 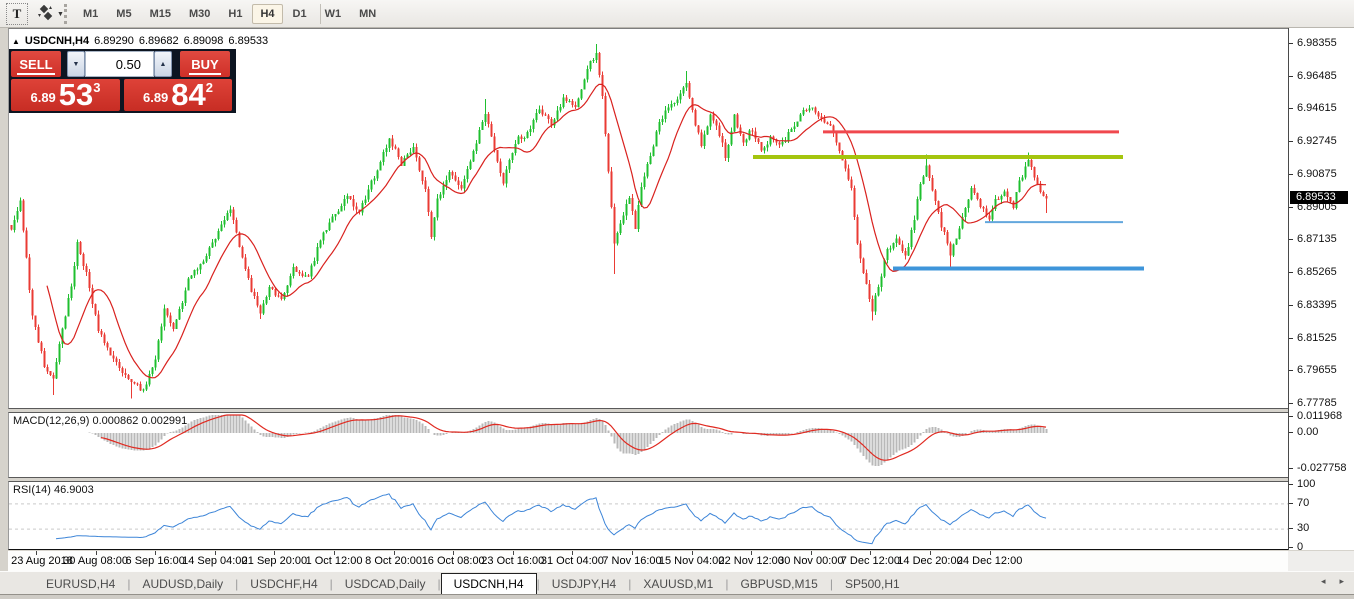 What do you see at coordinates (989, 561) in the screenshot?
I see `time-axis-label: 24 Dec 12:00` at bounding box center [989, 561].